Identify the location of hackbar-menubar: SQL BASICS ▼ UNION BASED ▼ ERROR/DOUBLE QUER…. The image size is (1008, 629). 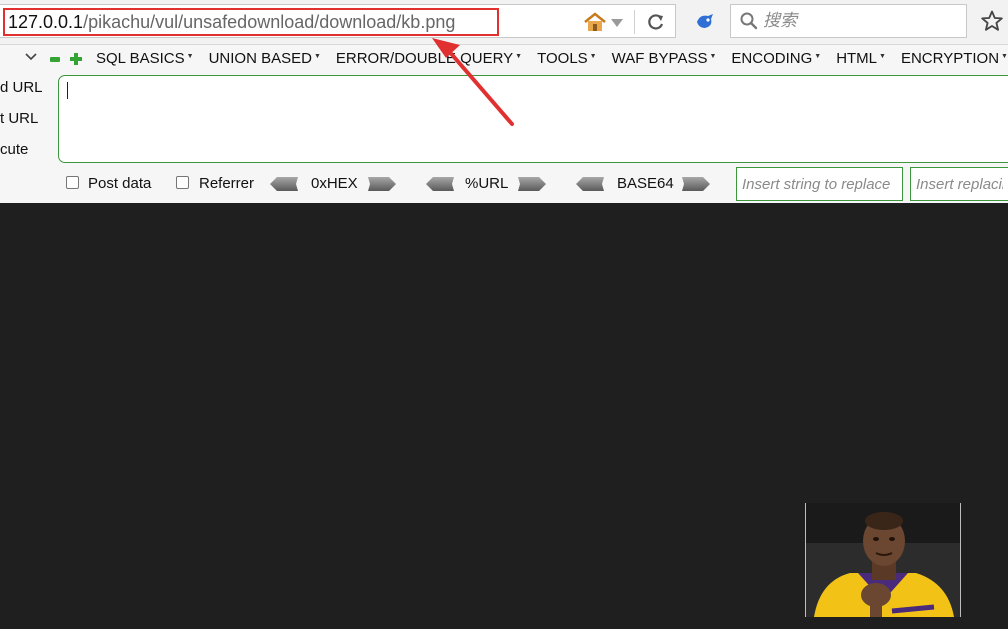
(504, 59).